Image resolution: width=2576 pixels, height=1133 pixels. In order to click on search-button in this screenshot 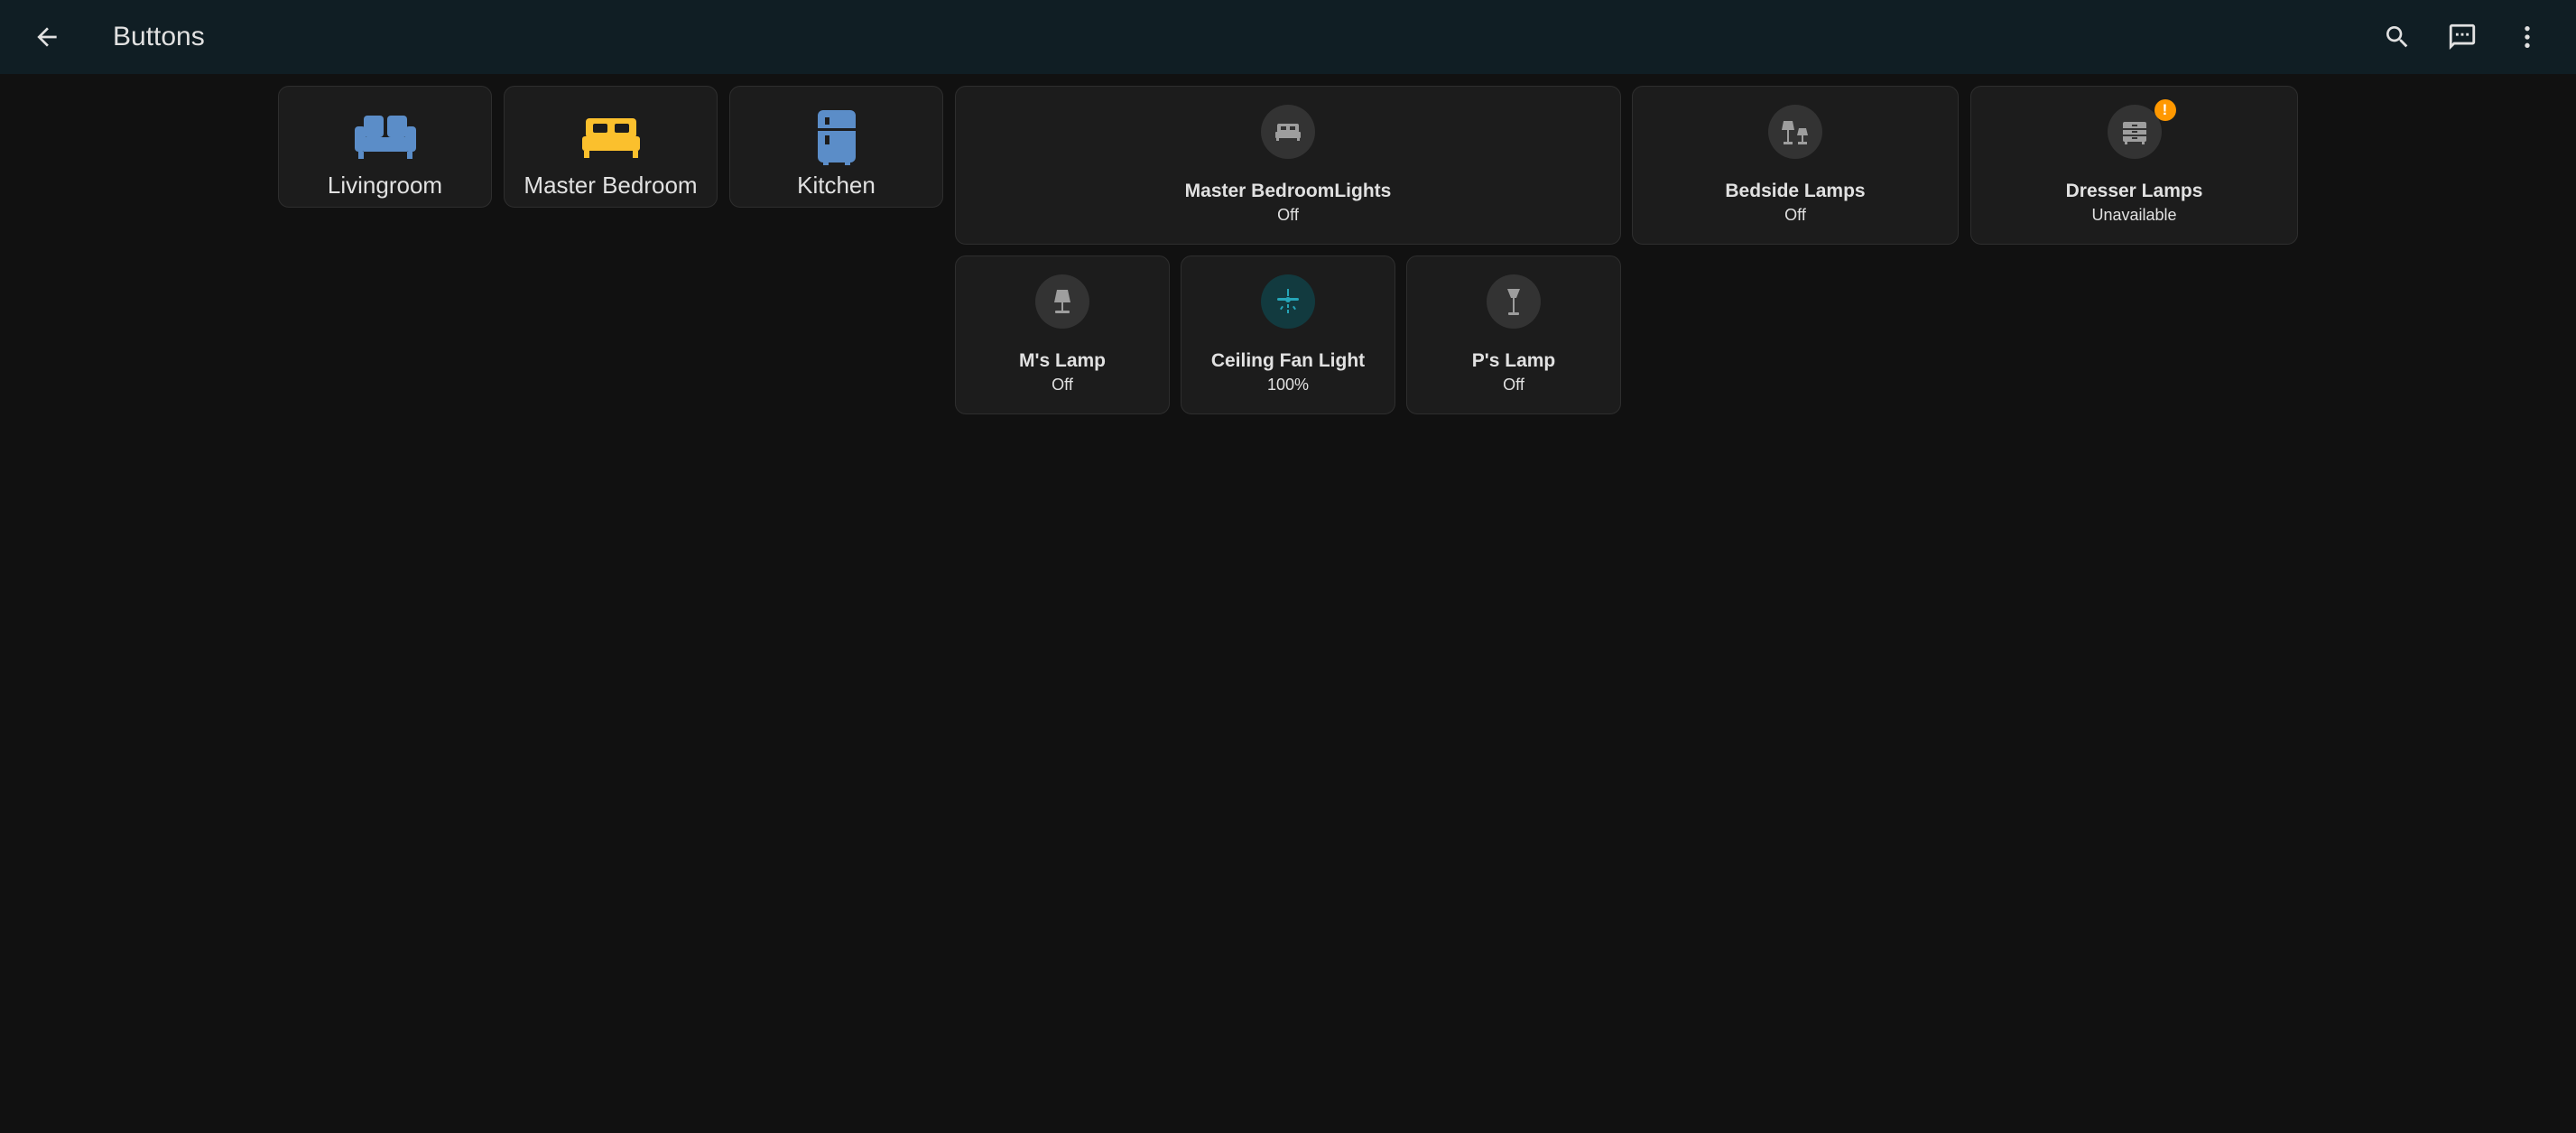, I will do `click(2397, 37)`.